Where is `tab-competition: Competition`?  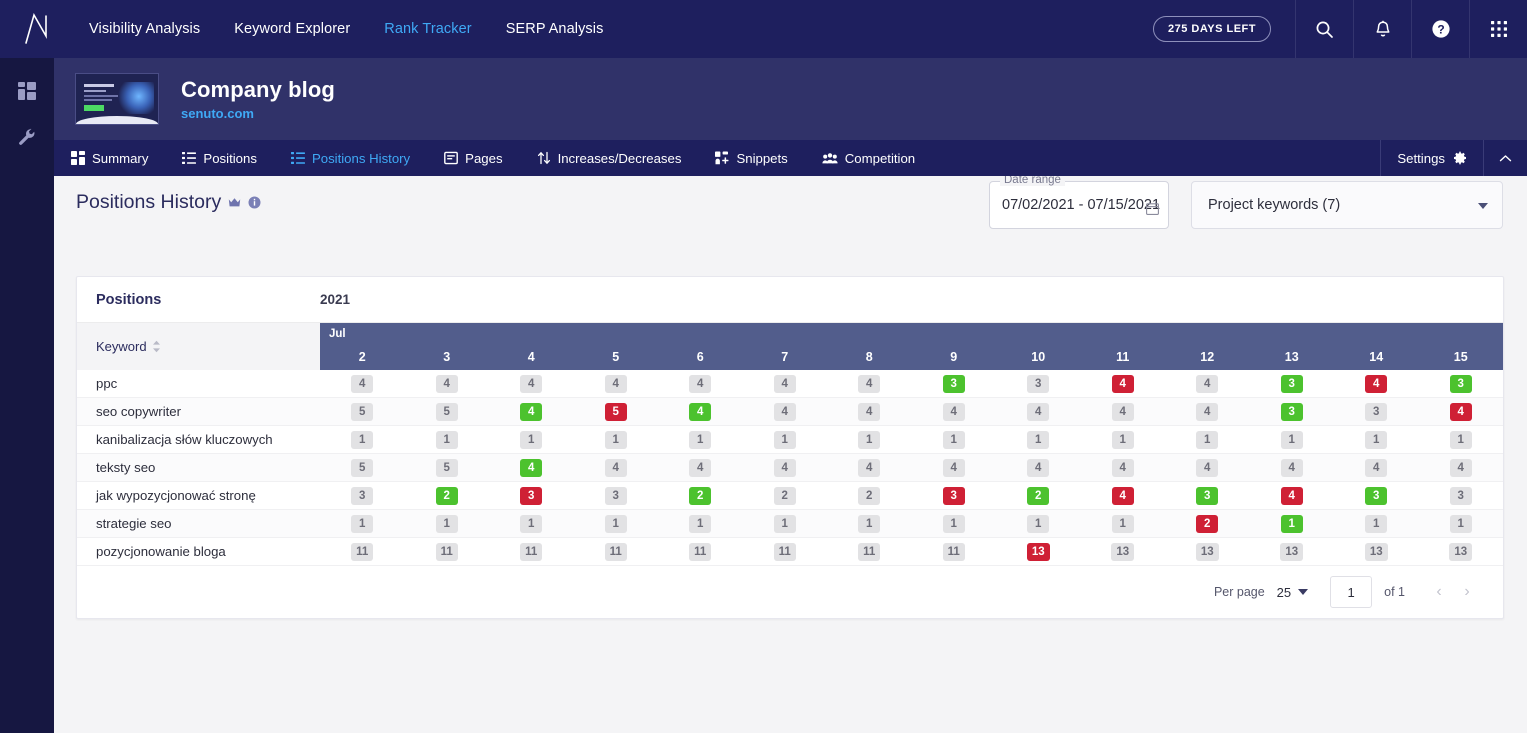
tab-competition: Competition is located at coordinates (868, 158).